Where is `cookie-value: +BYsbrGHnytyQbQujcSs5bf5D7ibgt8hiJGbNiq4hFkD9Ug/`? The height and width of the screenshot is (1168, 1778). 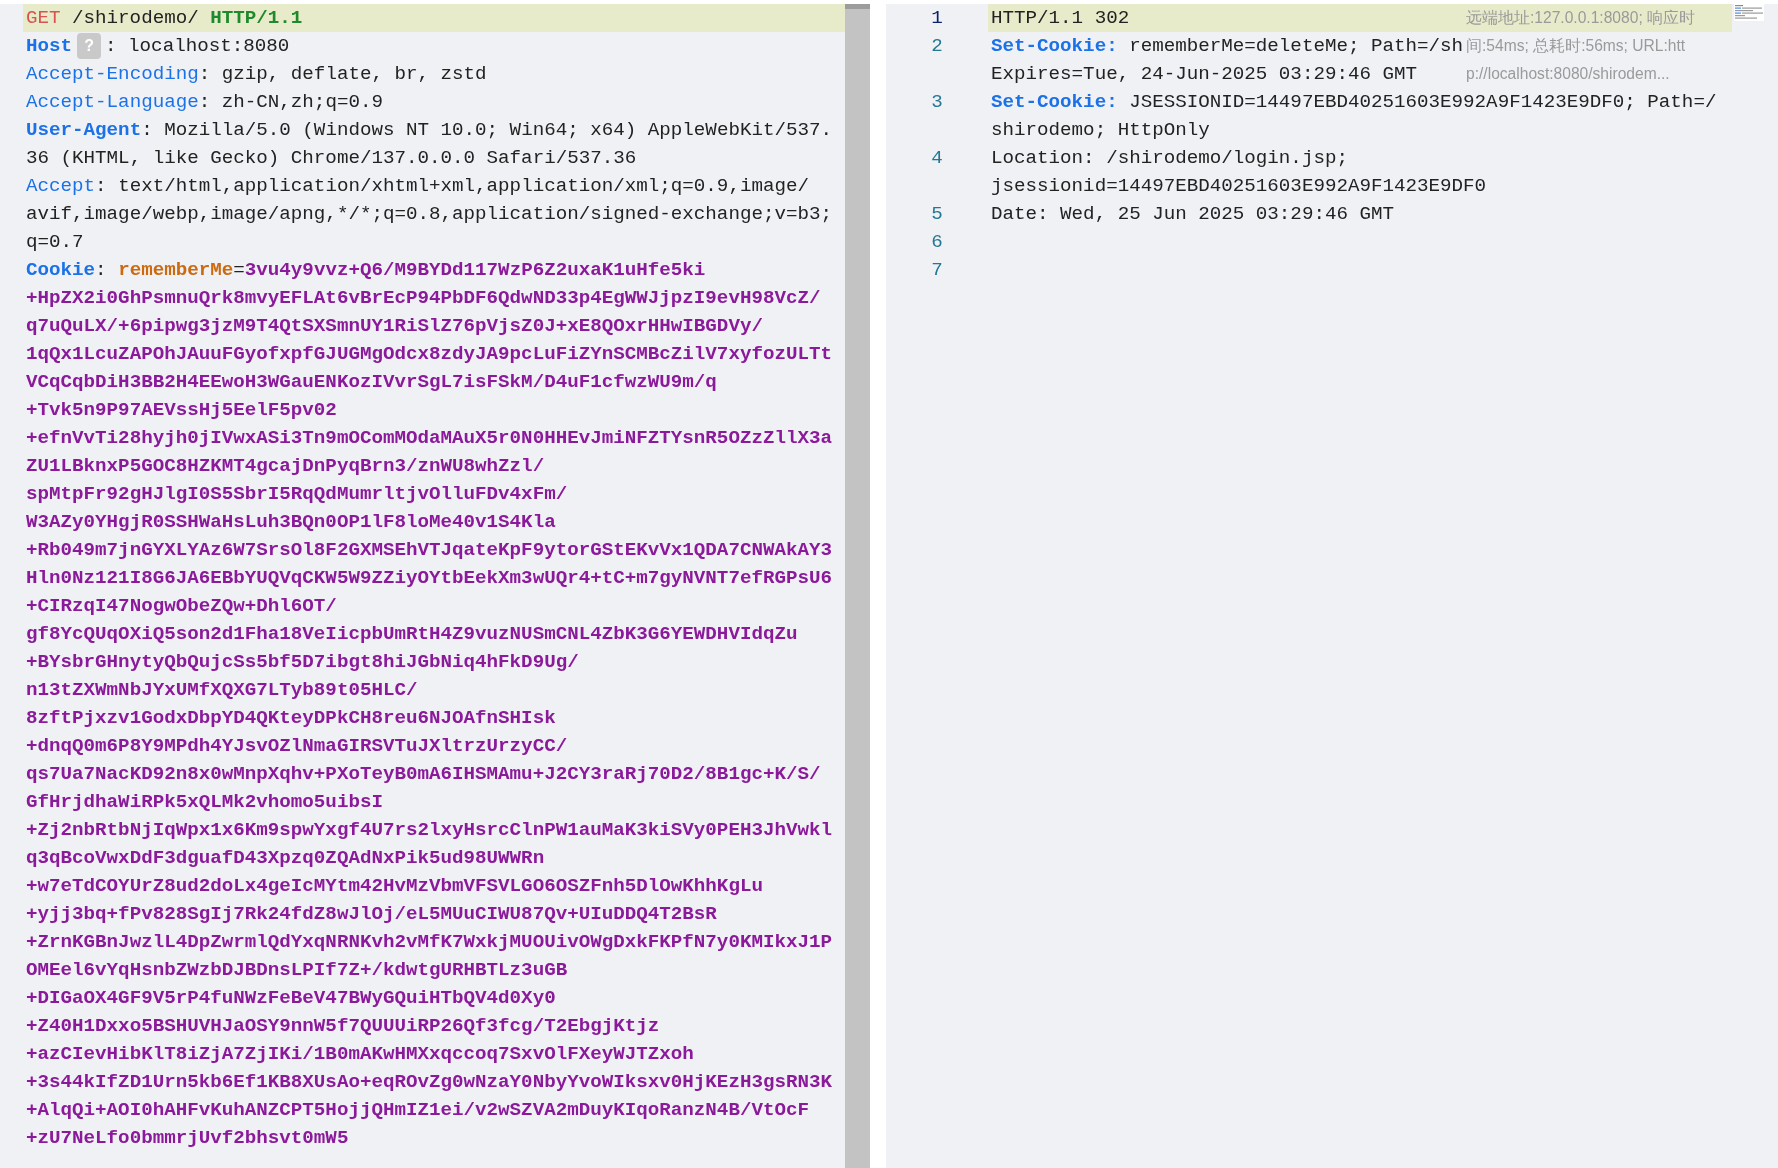 cookie-value: +BYsbrGHnytyQbQujcSs5bf5D7ibgt8hiJGbNiq4hFkD9Ug/ is located at coordinates (302, 662).